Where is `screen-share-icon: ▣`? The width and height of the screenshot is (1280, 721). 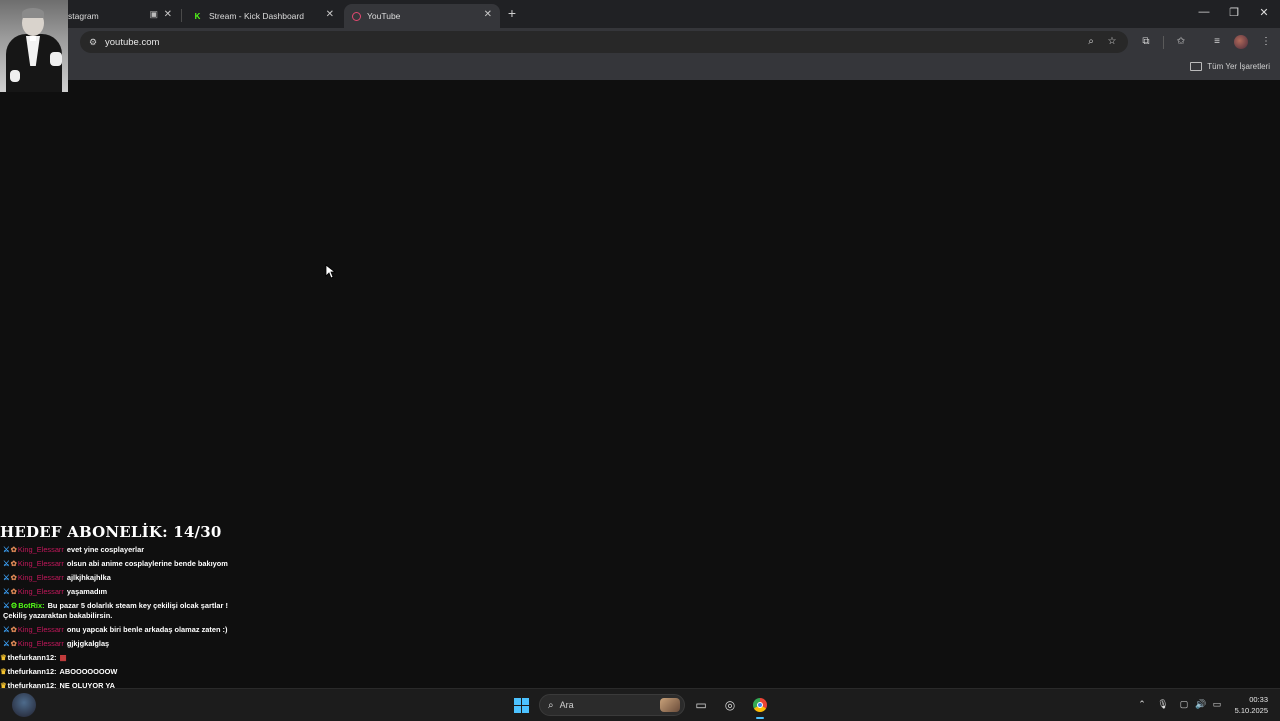 screen-share-icon: ▣ is located at coordinates (153, 14).